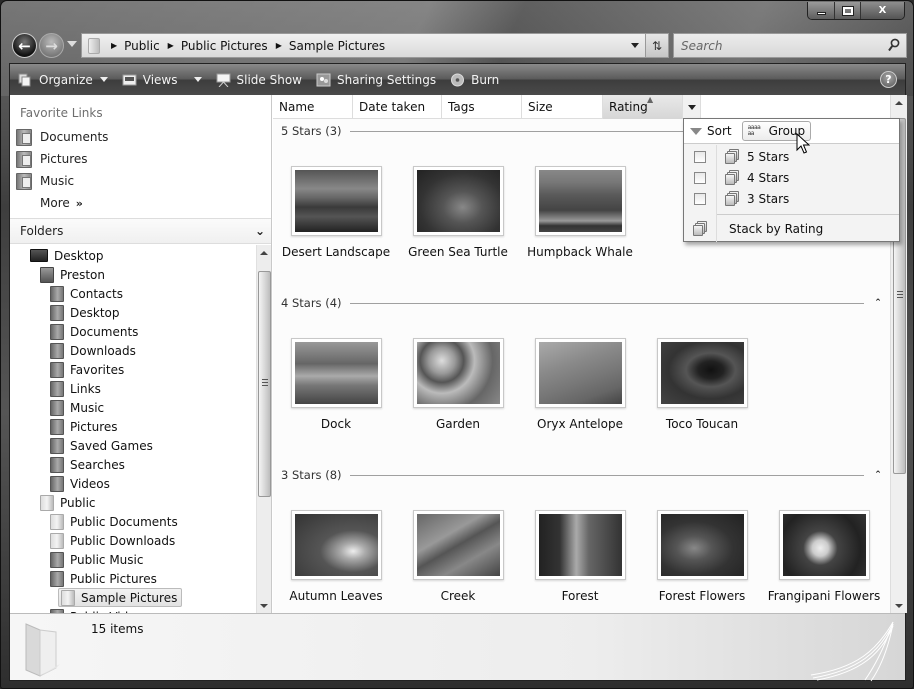 The width and height of the screenshot is (914, 689). I want to click on chevron-down-icon: ⌄, so click(260, 231).